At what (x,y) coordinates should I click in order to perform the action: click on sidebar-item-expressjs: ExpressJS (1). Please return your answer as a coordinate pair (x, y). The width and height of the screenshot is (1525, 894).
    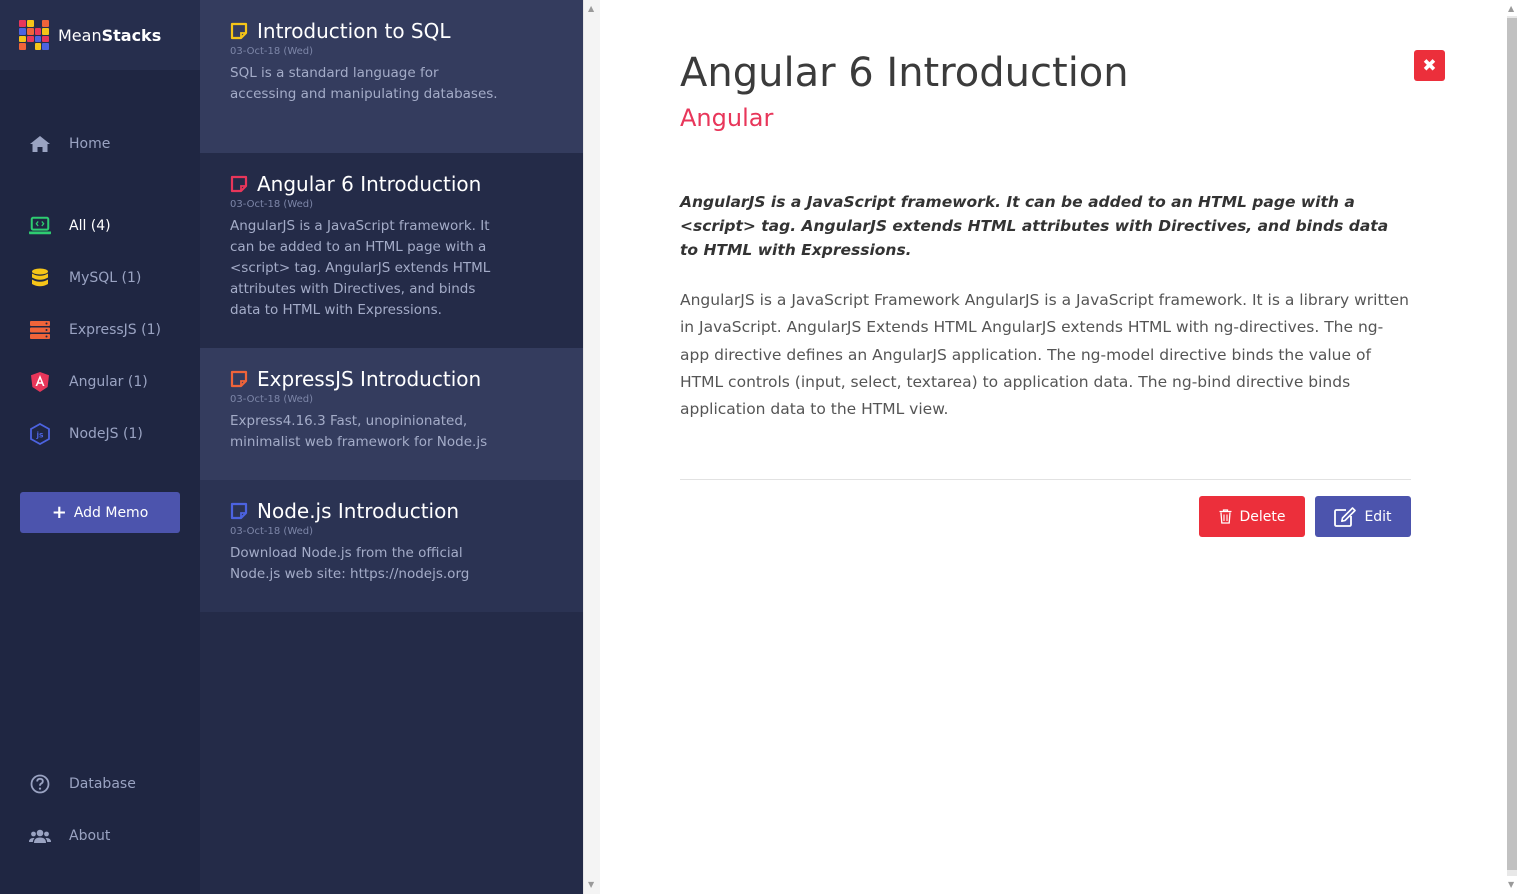
    Looking at the image, I should click on (100, 330).